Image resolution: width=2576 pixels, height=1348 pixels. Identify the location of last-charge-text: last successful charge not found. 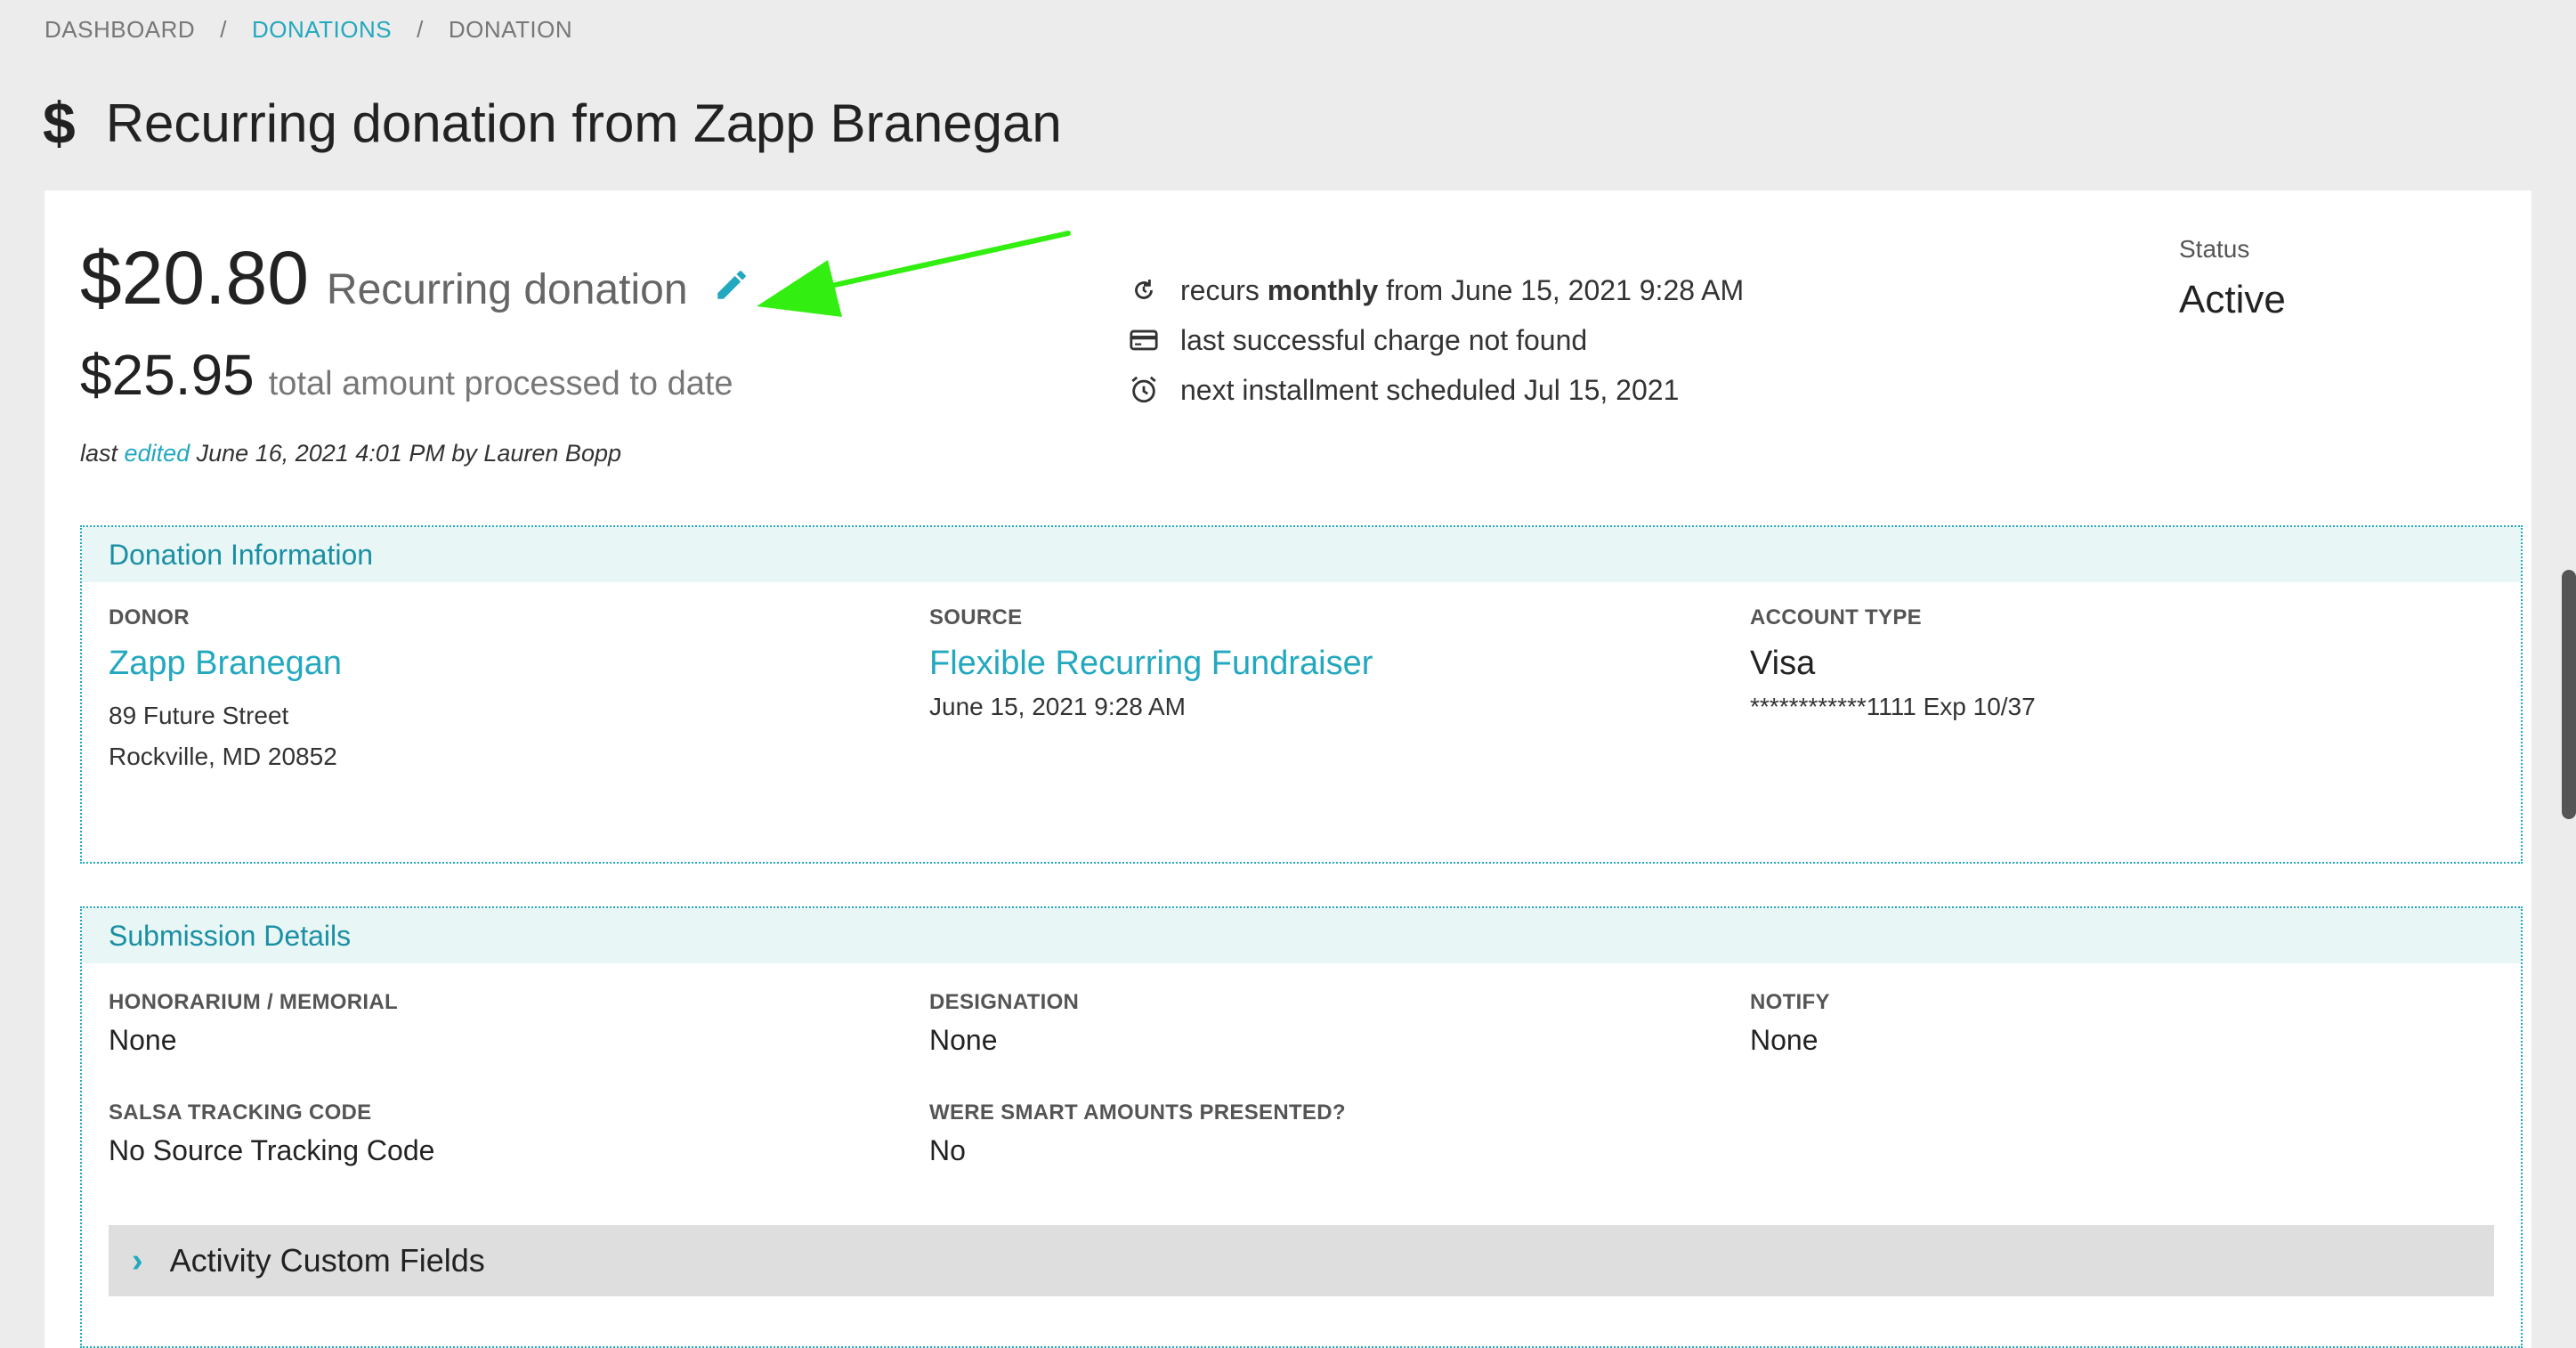
(1384, 339).